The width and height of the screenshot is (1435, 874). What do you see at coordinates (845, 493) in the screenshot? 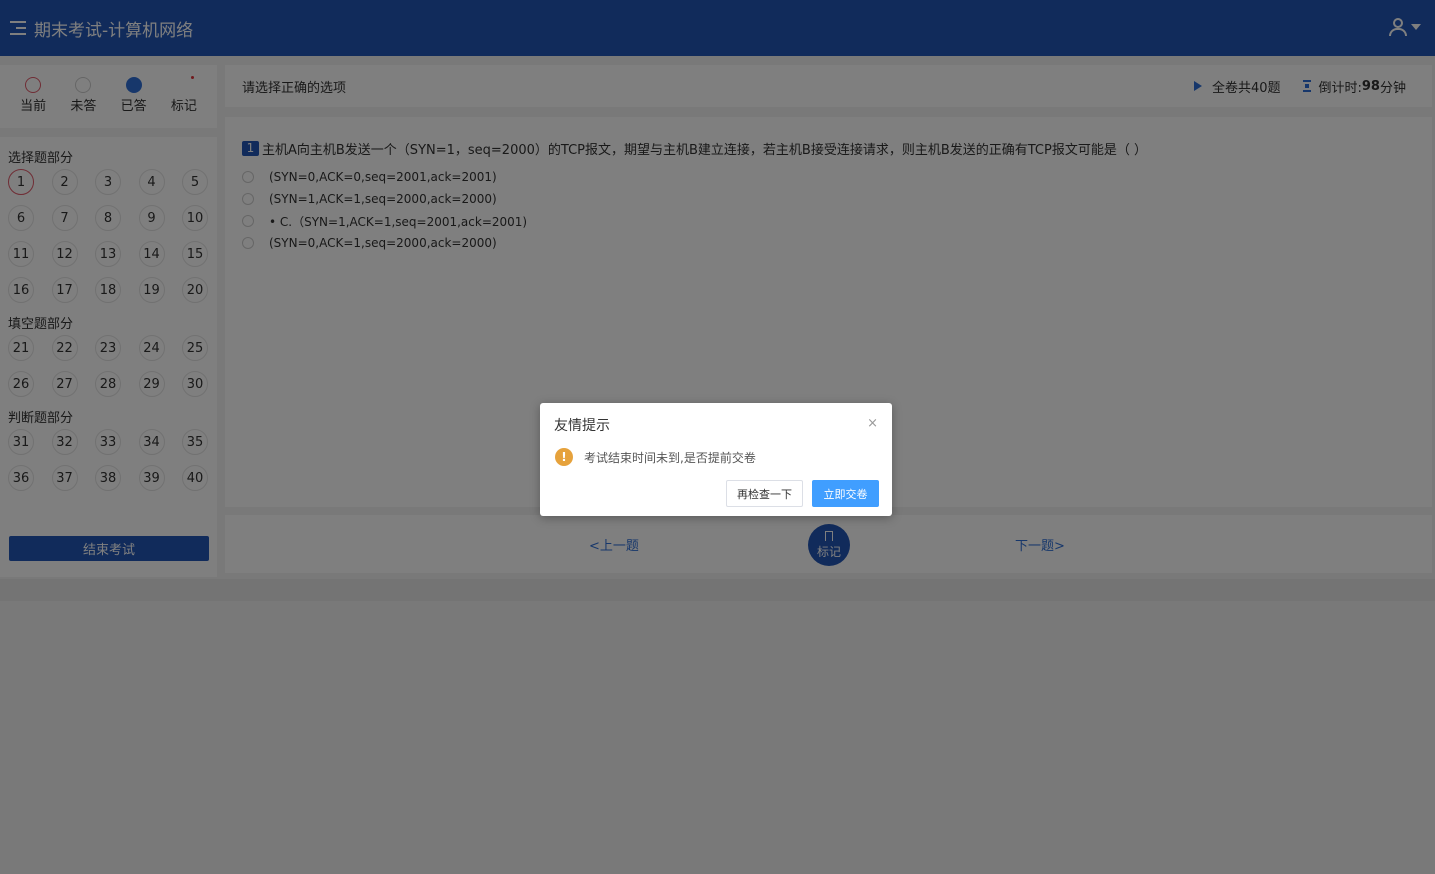
I see `submit-now-button: 立即交卷` at bounding box center [845, 493].